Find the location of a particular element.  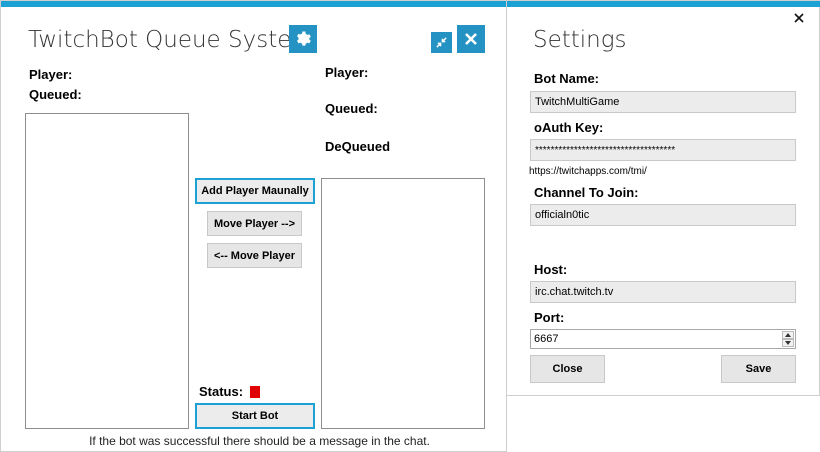

status-indicator is located at coordinates (255, 392).